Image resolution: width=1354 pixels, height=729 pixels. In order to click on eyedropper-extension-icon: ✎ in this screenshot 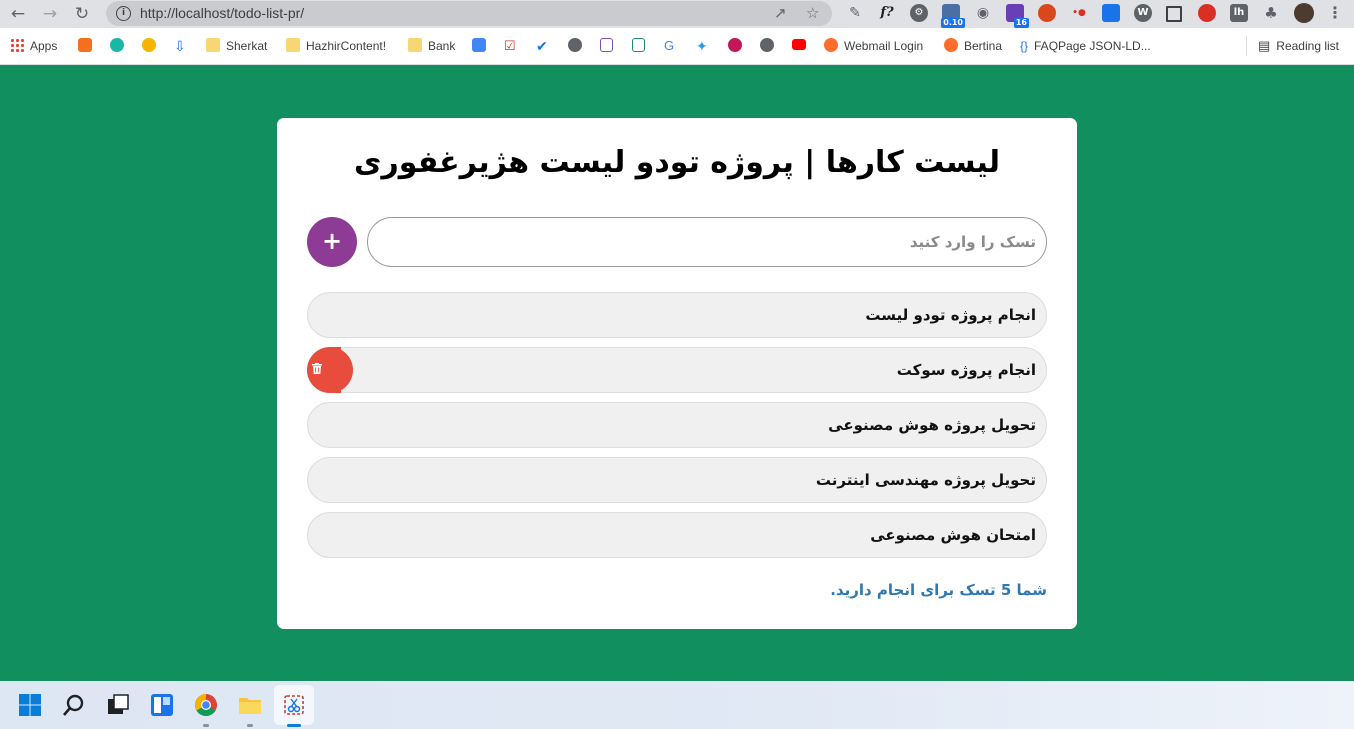, I will do `click(855, 13)`.